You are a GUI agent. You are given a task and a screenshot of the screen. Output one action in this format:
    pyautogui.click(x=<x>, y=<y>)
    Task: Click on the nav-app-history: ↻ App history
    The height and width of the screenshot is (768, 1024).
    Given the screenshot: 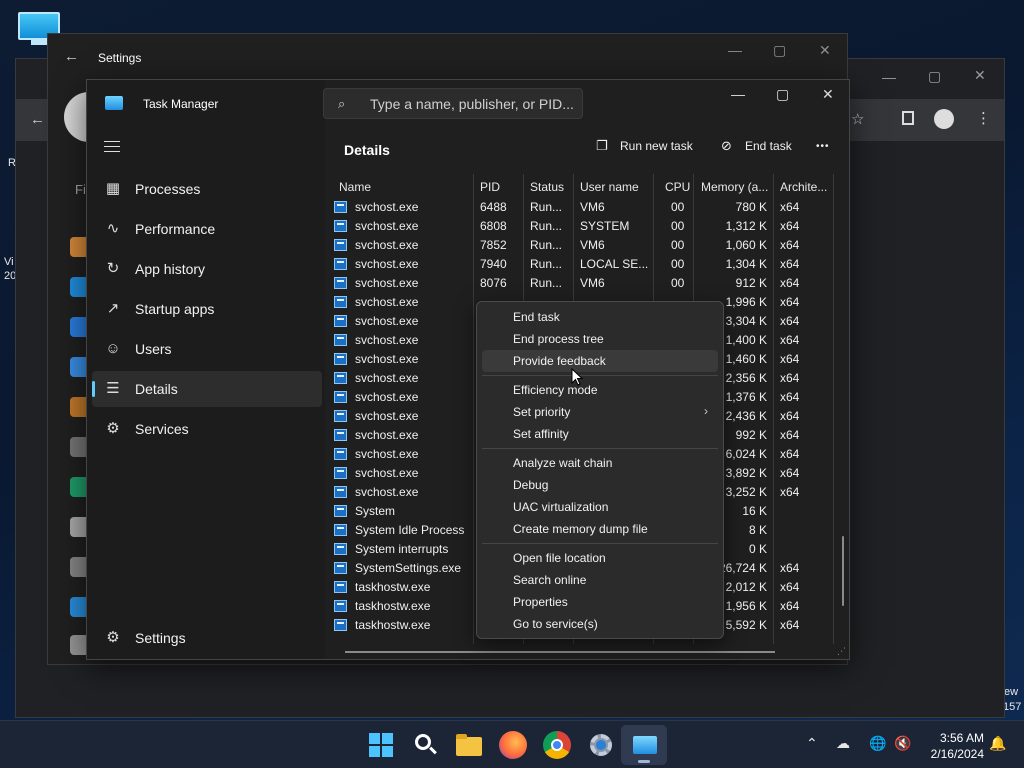 What is the action you would take?
    pyautogui.click(x=207, y=269)
    